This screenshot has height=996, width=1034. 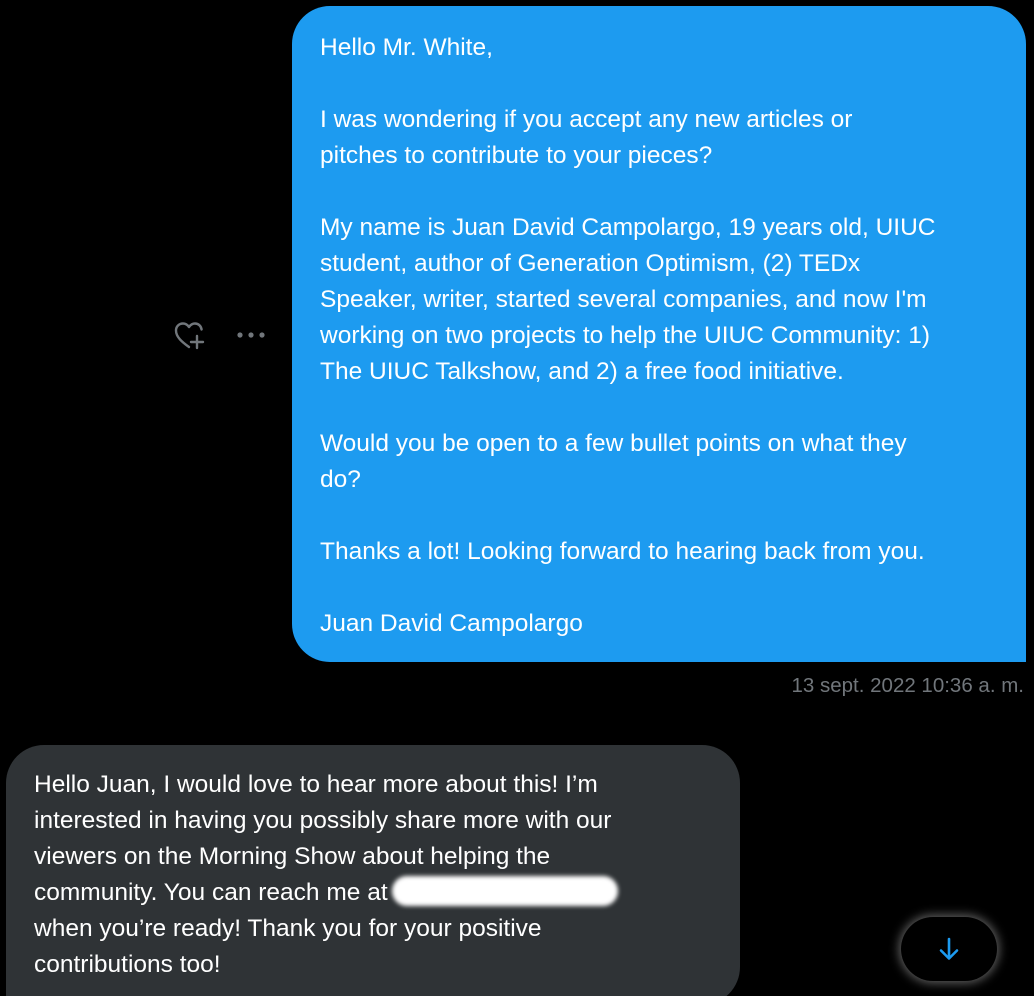 I want to click on more-horizontal-icon, so click(x=252, y=335).